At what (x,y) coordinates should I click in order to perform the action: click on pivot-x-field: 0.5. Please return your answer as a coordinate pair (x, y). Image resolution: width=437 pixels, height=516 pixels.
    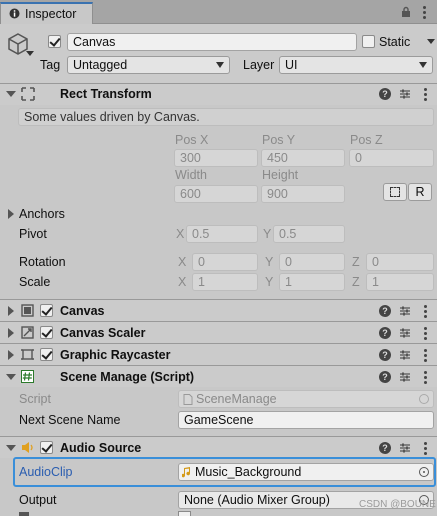
    Looking at the image, I should click on (222, 234).